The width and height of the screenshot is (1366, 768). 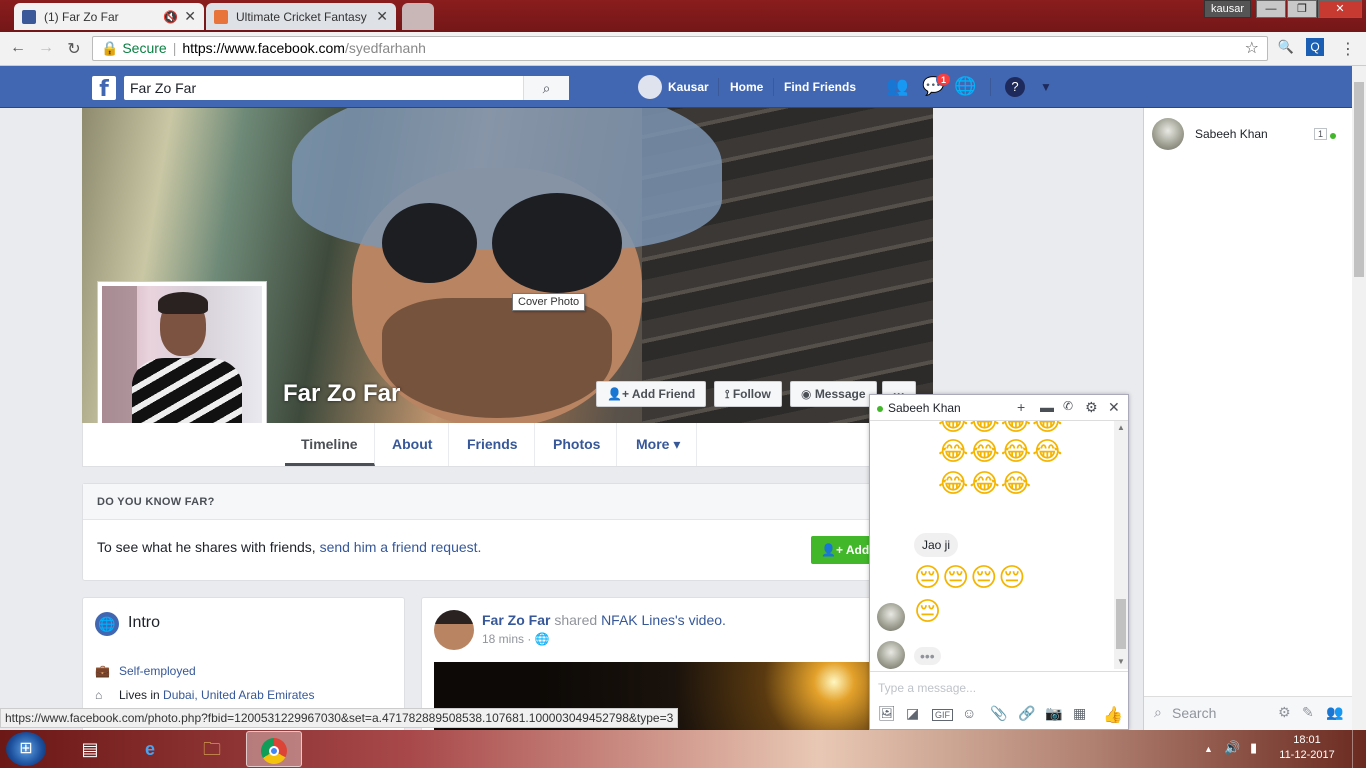 What do you see at coordinates (418, 16) in the screenshot?
I see `new-tab-button` at bounding box center [418, 16].